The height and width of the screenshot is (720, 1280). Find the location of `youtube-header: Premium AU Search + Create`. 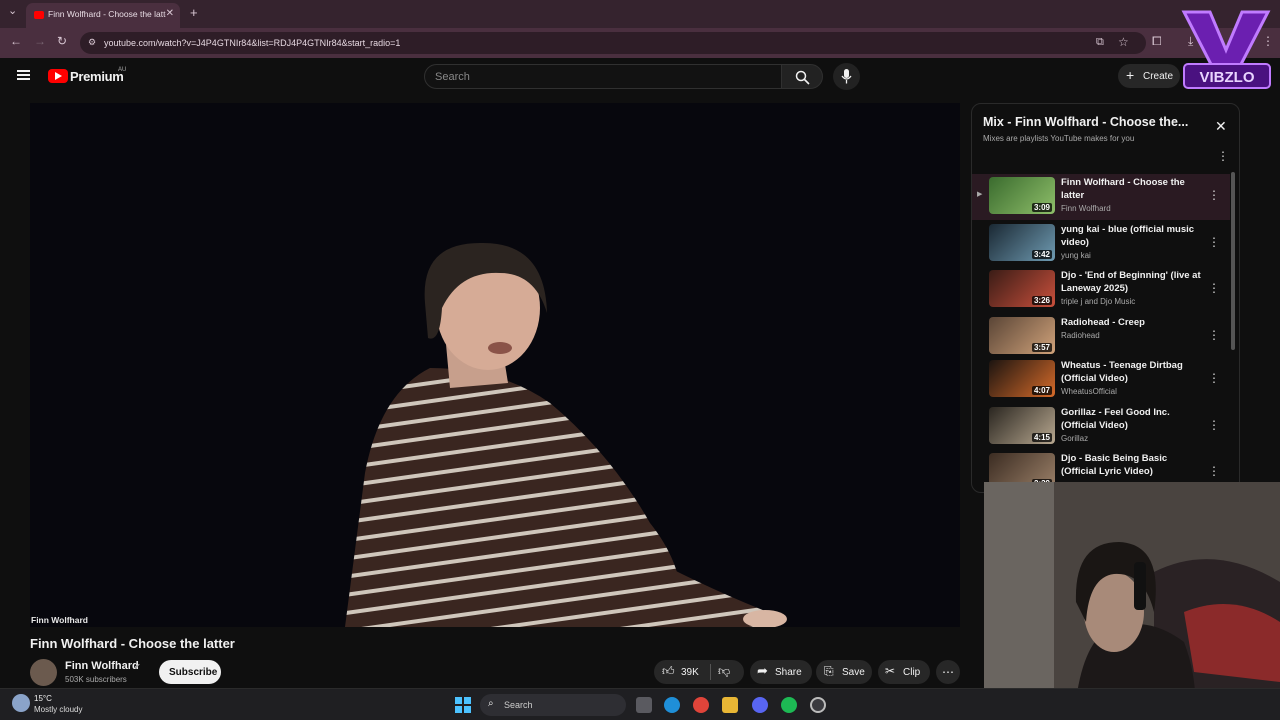

youtube-header: Premium AU Search + Create is located at coordinates (640, 77).